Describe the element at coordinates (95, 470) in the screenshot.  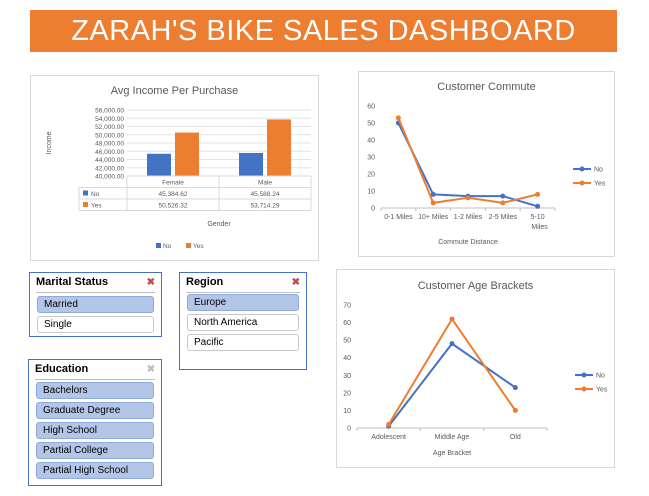
I see `slicer-item-partial-high-school: Partial High School` at that location.